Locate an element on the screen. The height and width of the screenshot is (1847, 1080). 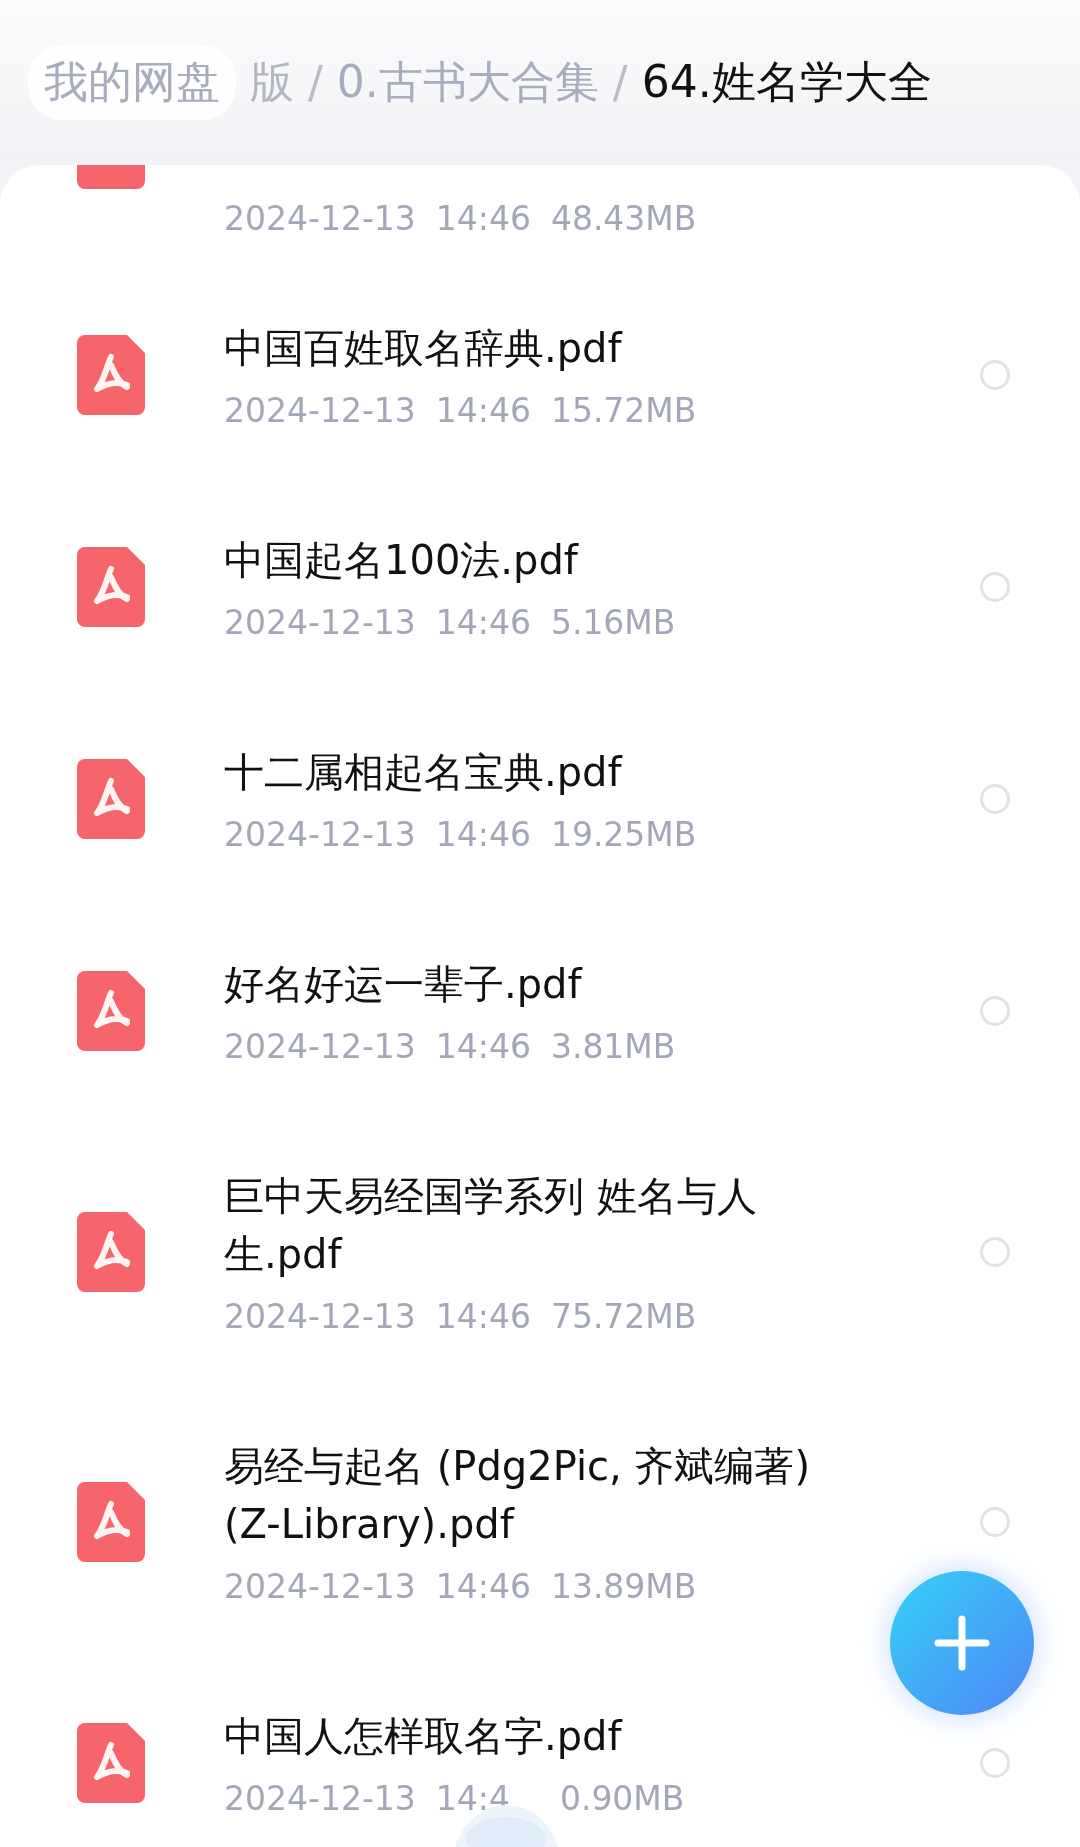
file-size: 3.81MB is located at coordinates (613, 1047).